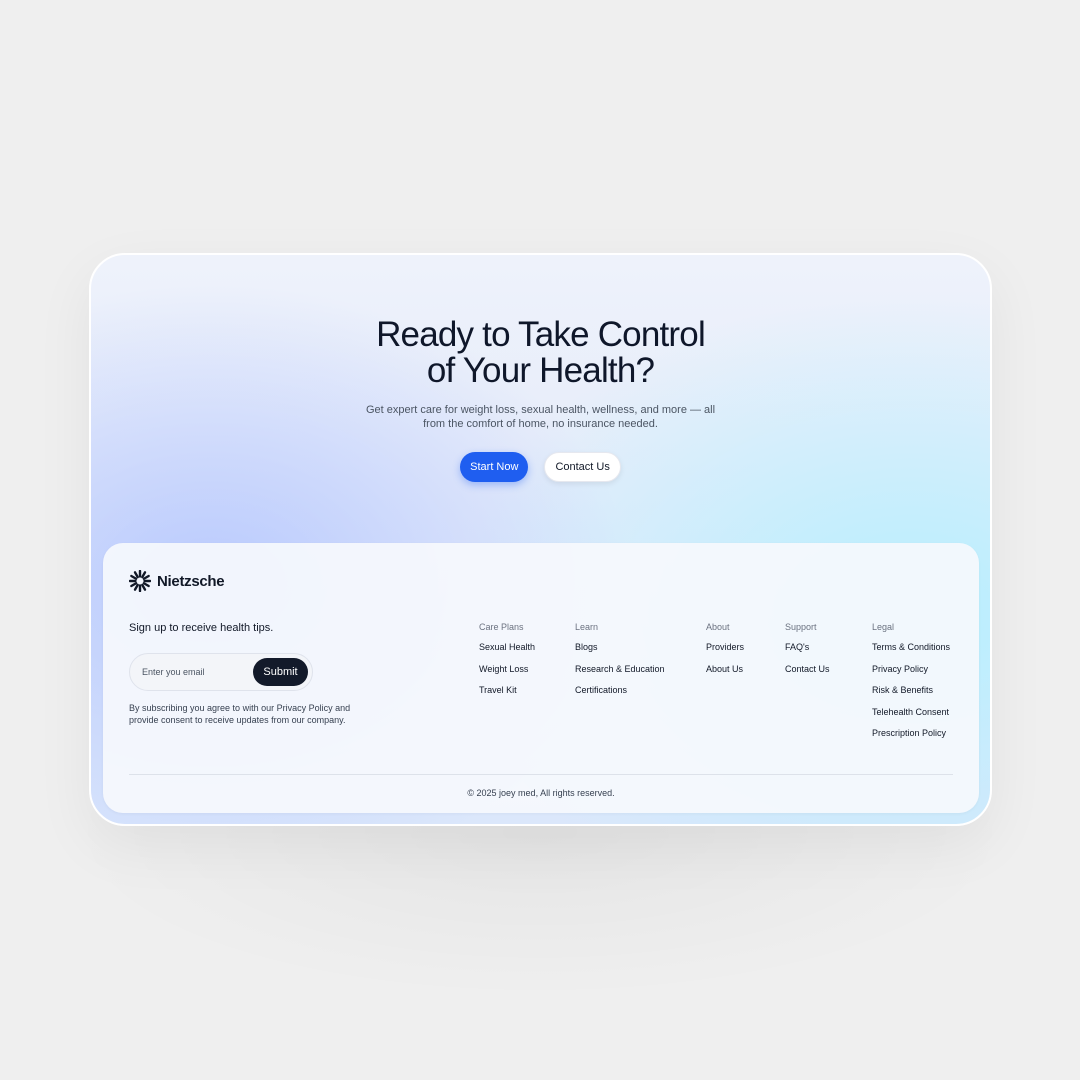 Image resolution: width=1080 pixels, height=1080 pixels. Describe the element at coordinates (620, 690) in the screenshot. I see `footer-link-certifications: Certifications` at that location.